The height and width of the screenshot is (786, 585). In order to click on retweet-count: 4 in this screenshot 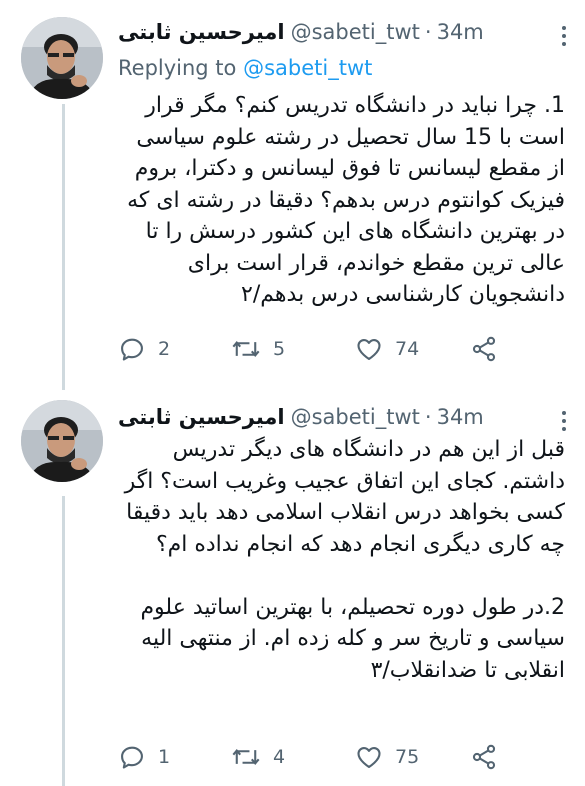, I will do `click(279, 757)`.